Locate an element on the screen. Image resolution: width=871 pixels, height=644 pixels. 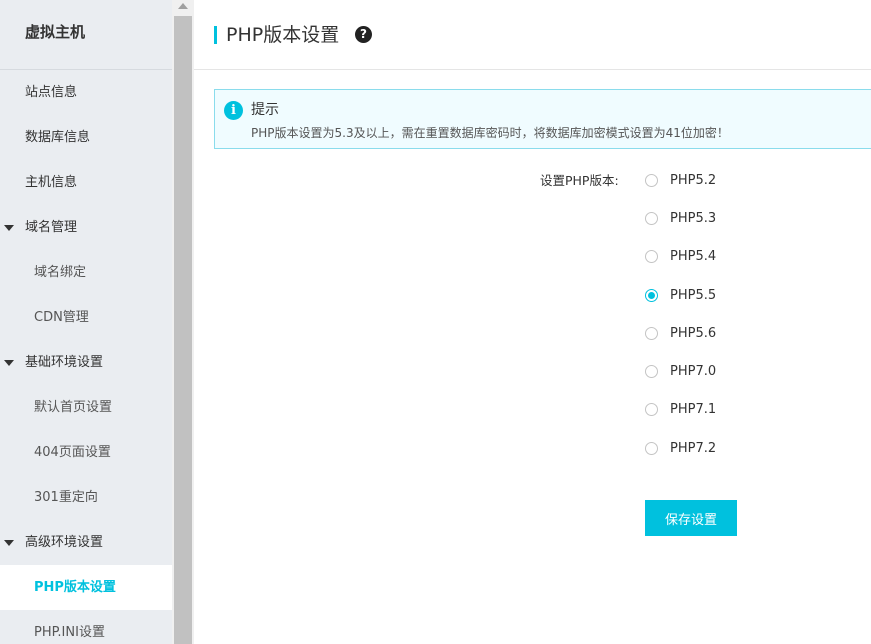
radio-php56: PHP5.6 is located at coordinates (680, 333).